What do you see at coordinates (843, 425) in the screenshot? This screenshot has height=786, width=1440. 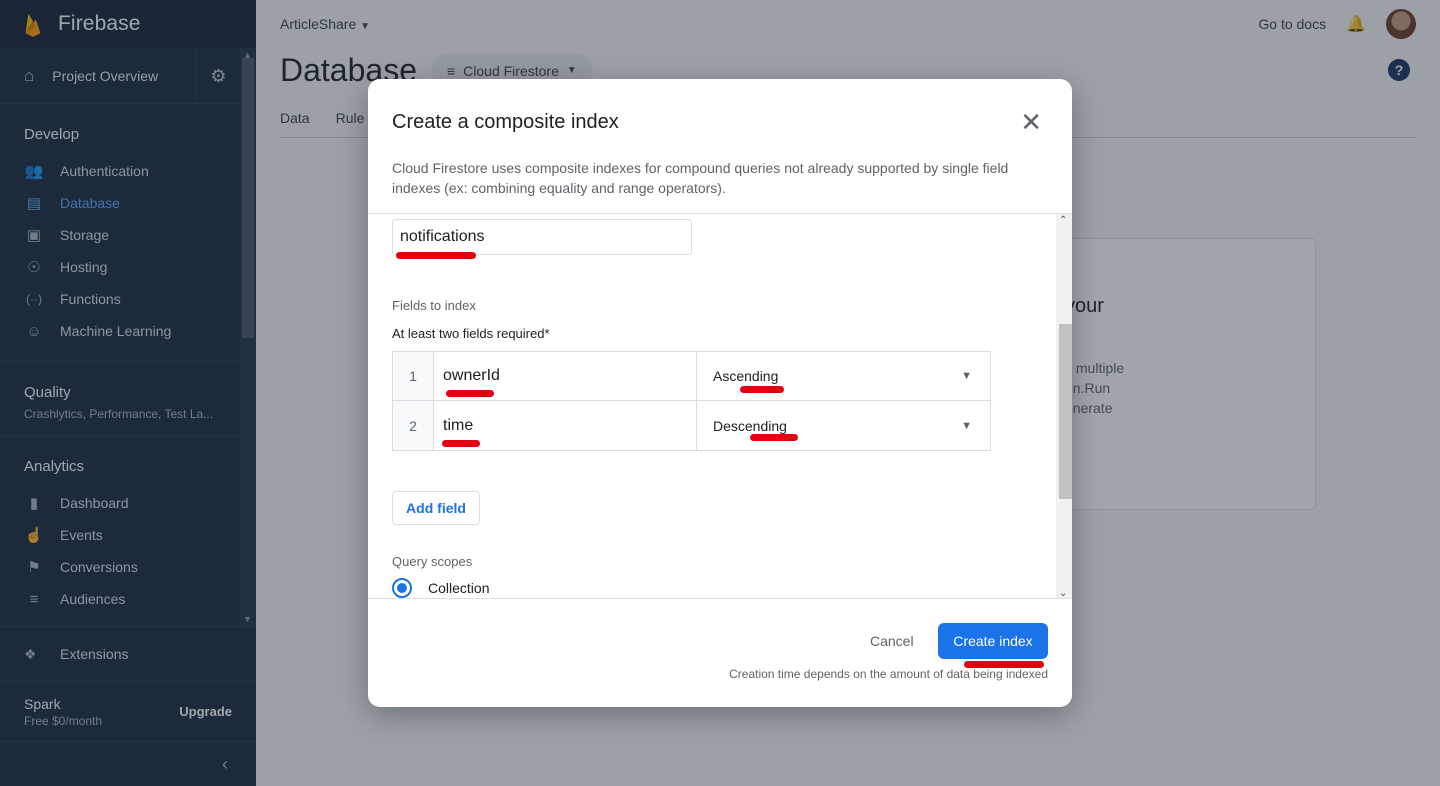 I see `field-order-select: Descending ▼` at bounding box center [843, 425].